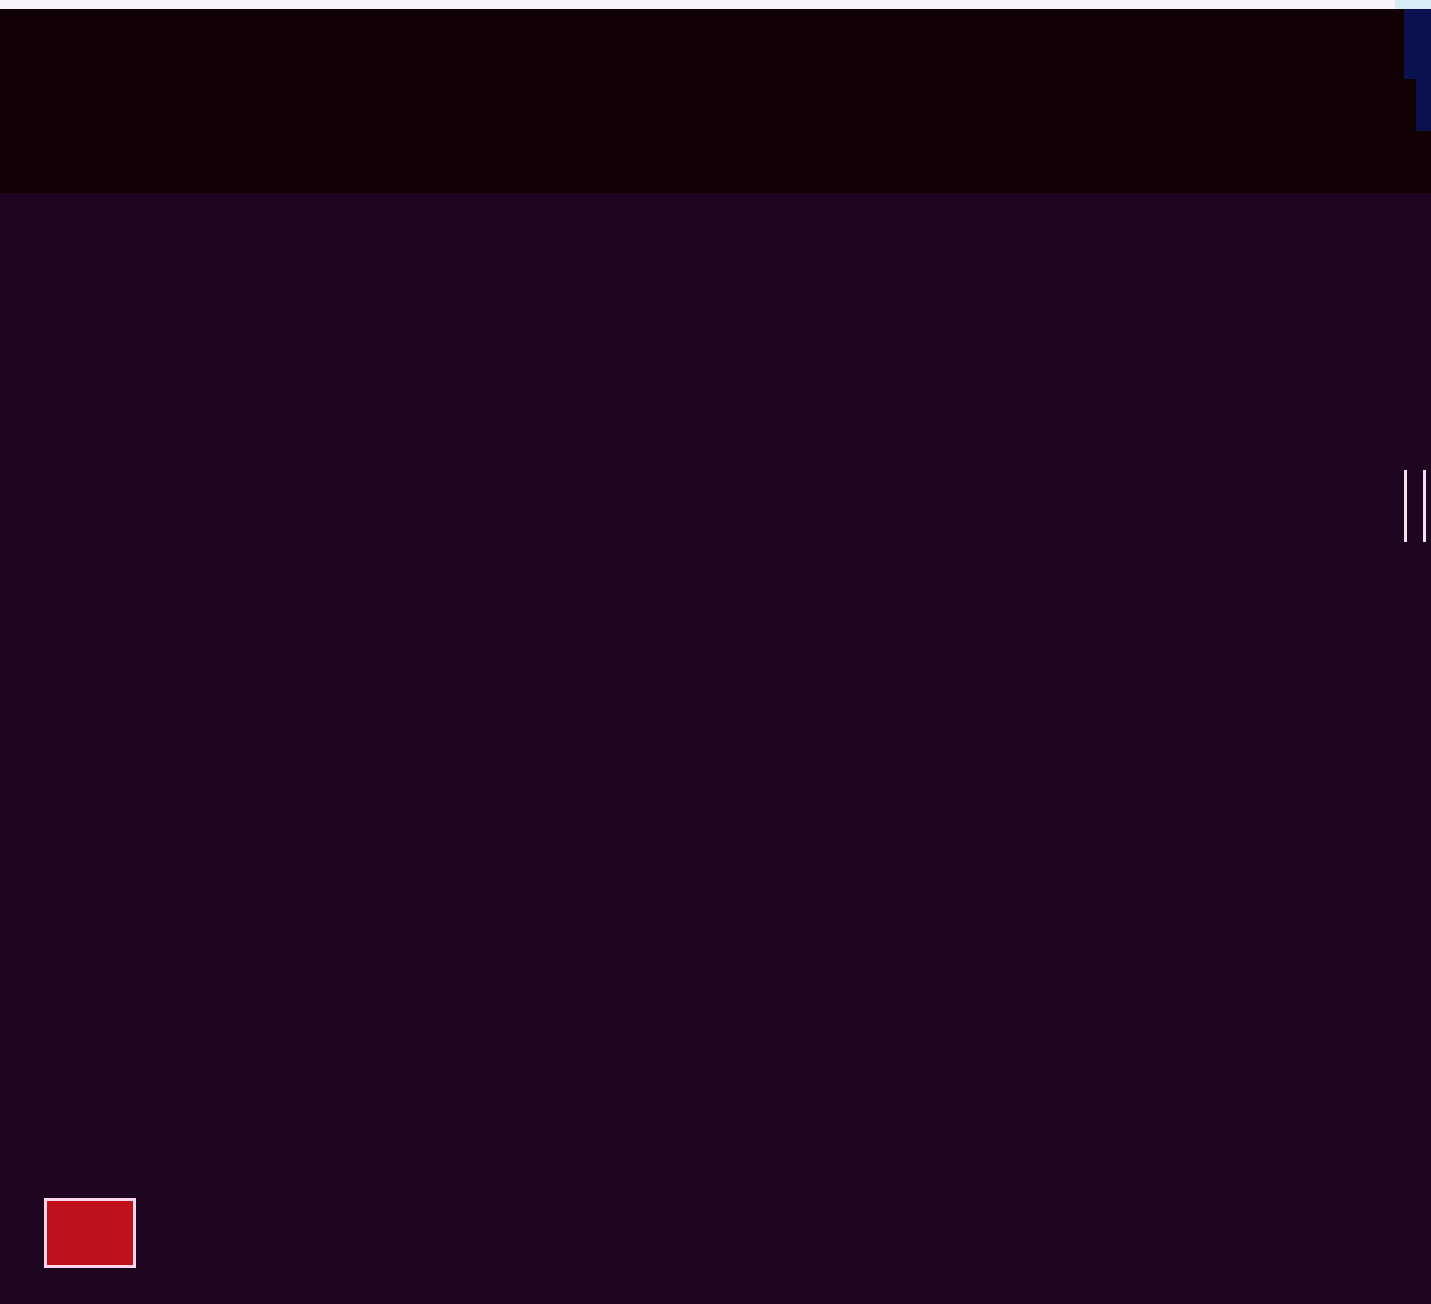  Describe the element at coordinates (90, 1233) in the screenshot. I see `logo-mark-icon` at that location.